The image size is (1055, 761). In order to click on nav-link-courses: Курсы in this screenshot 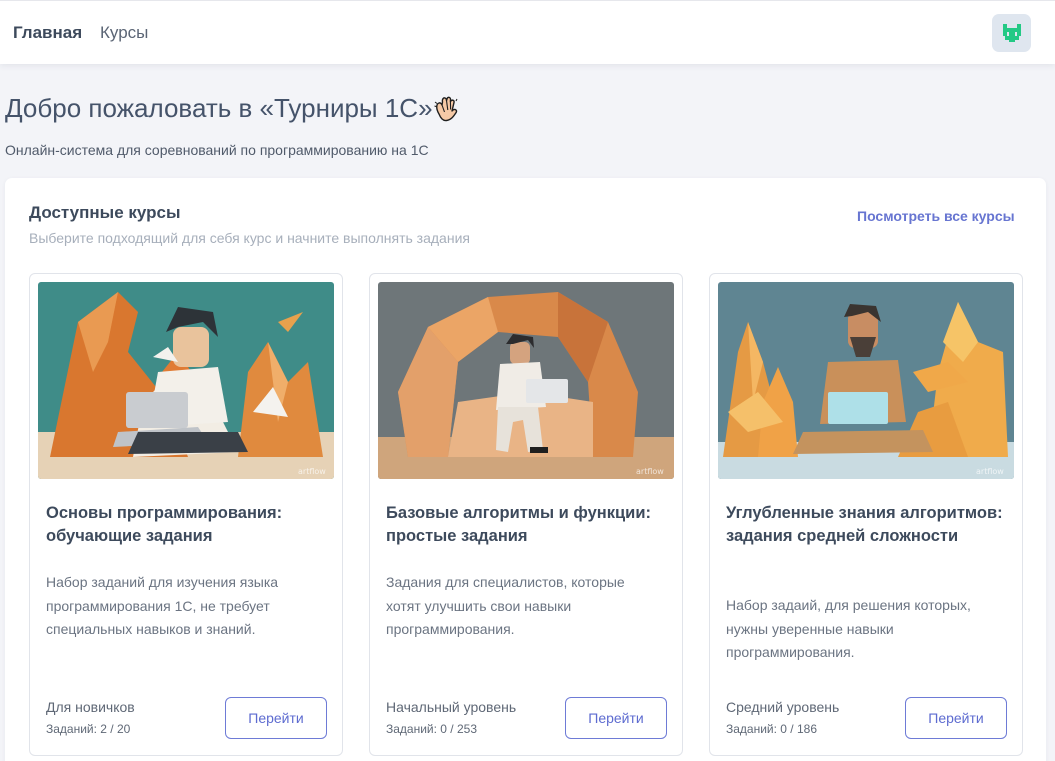, I will do `click(124, 33)`.